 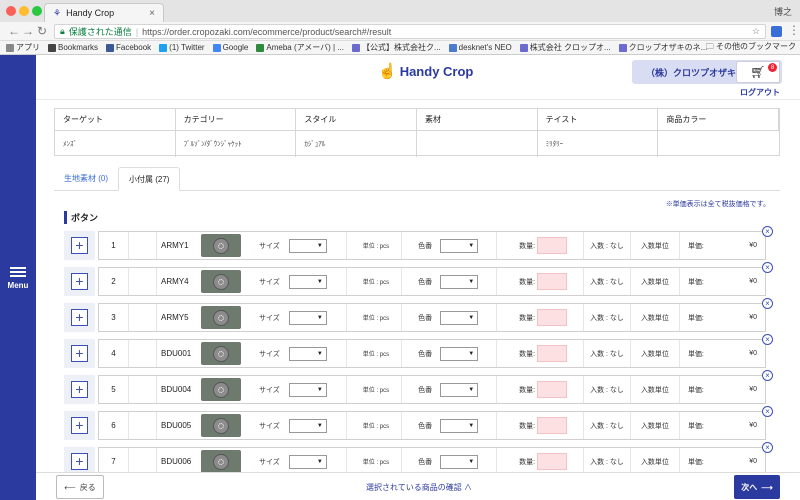 What do you see at coordinates (760, 92) in the screenshot?
I see `logout-link: ログアウト` at bounding box center [760, 92].